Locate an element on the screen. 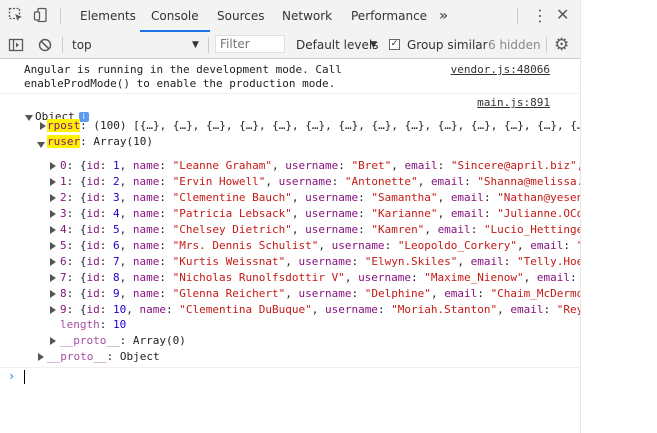 This screenshot has height=433, width=657. field-value: "Mrs. Dennis Schulist" is located at coordinates (245, 245).